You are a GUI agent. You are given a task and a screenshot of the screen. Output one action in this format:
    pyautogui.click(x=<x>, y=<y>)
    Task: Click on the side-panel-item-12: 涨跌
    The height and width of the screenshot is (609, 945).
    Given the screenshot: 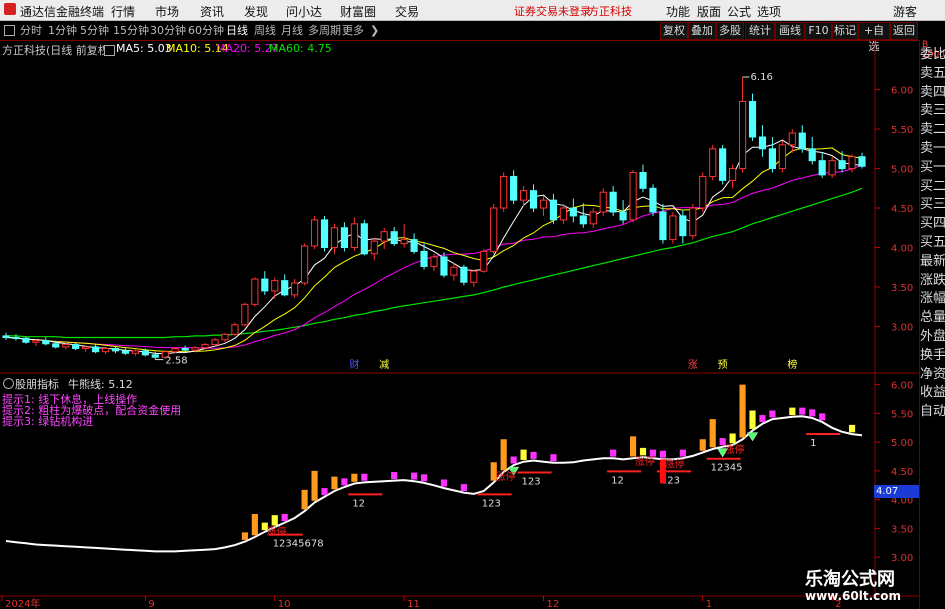 What is the action you would take?
    pyautogui.click(x=932, y=281)
    